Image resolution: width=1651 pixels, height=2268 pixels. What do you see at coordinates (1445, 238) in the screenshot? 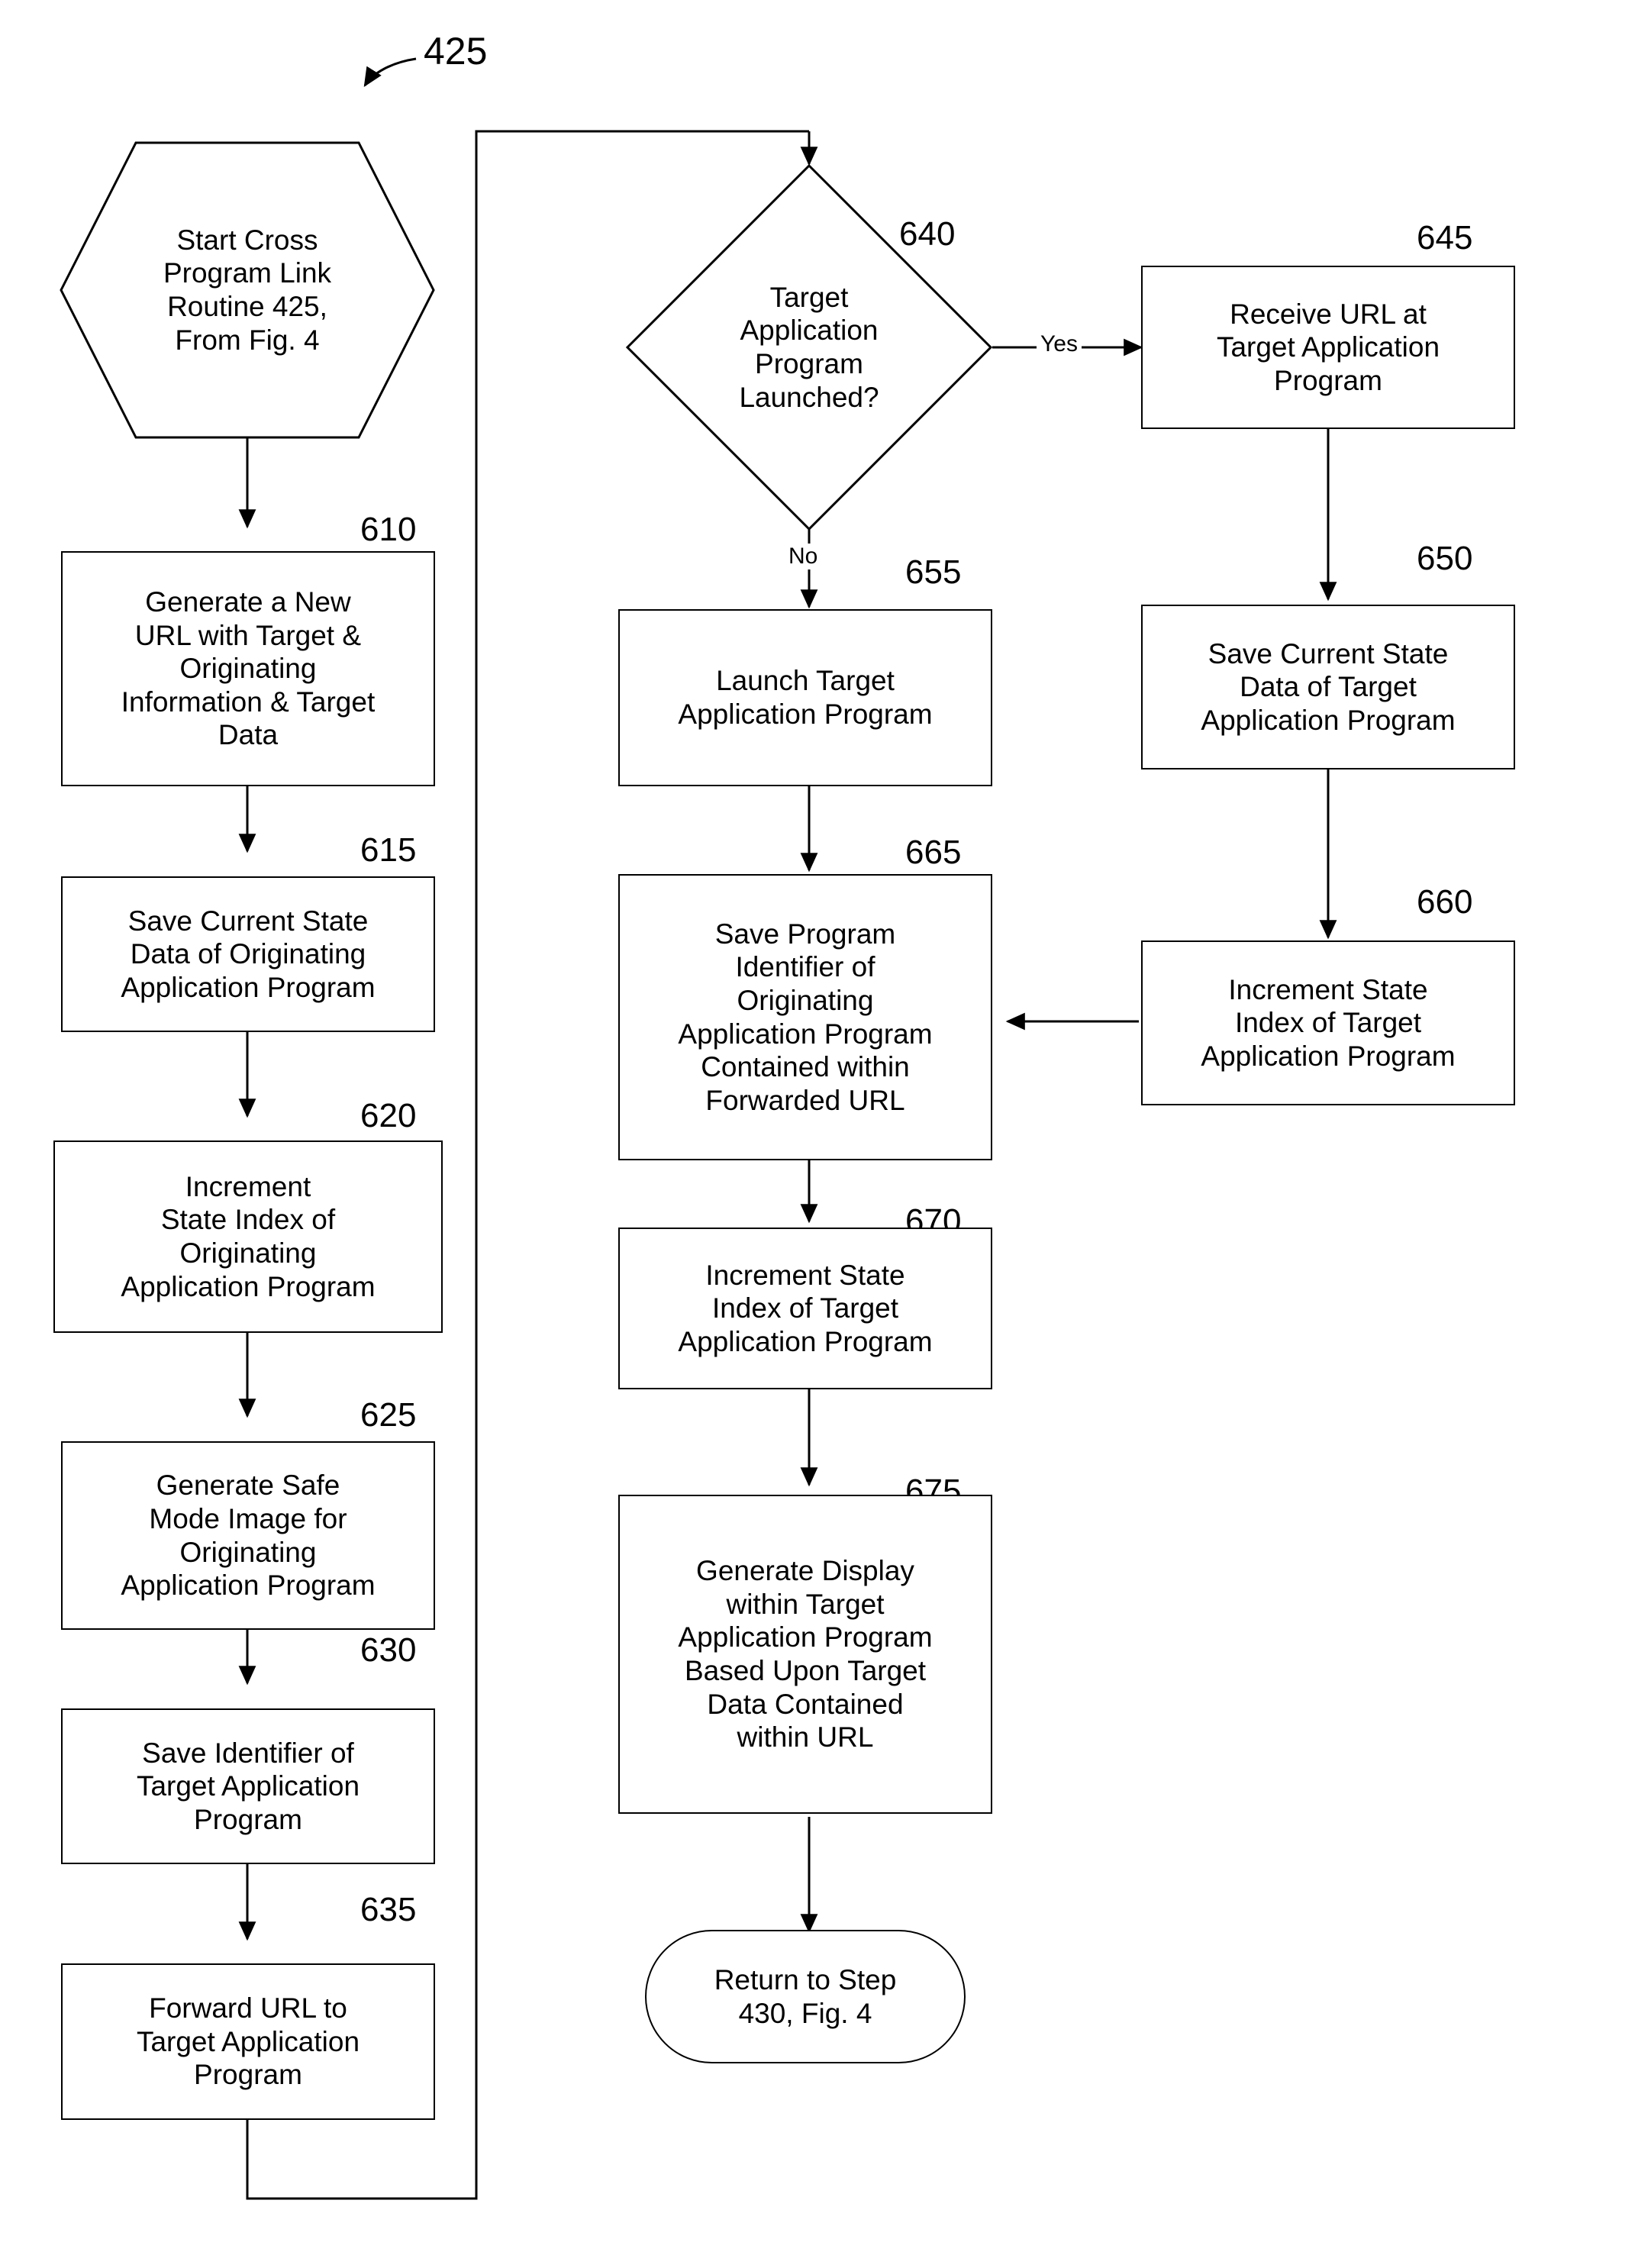
I see `ref-numeral-645: 645` at bounding box center [1445, 238].